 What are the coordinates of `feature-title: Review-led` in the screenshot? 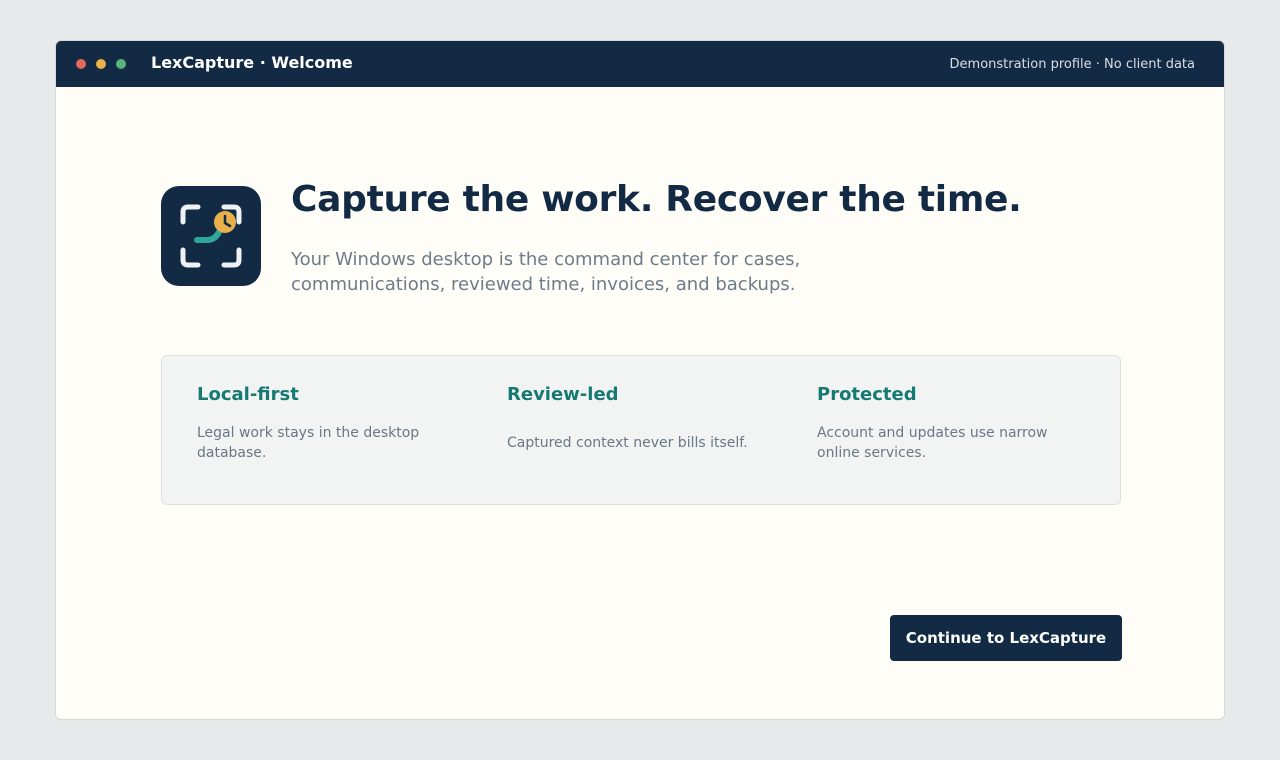 It's located at (563, 394).